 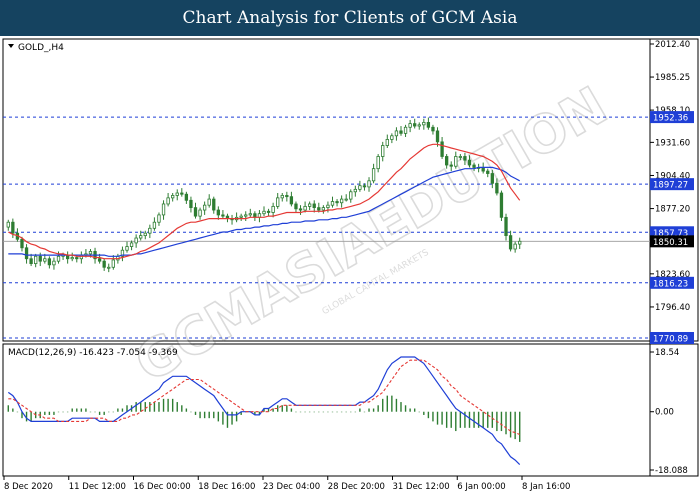 I want to click on time-tick-label: 8 Jan 16:00, so click(x=546, y=487).